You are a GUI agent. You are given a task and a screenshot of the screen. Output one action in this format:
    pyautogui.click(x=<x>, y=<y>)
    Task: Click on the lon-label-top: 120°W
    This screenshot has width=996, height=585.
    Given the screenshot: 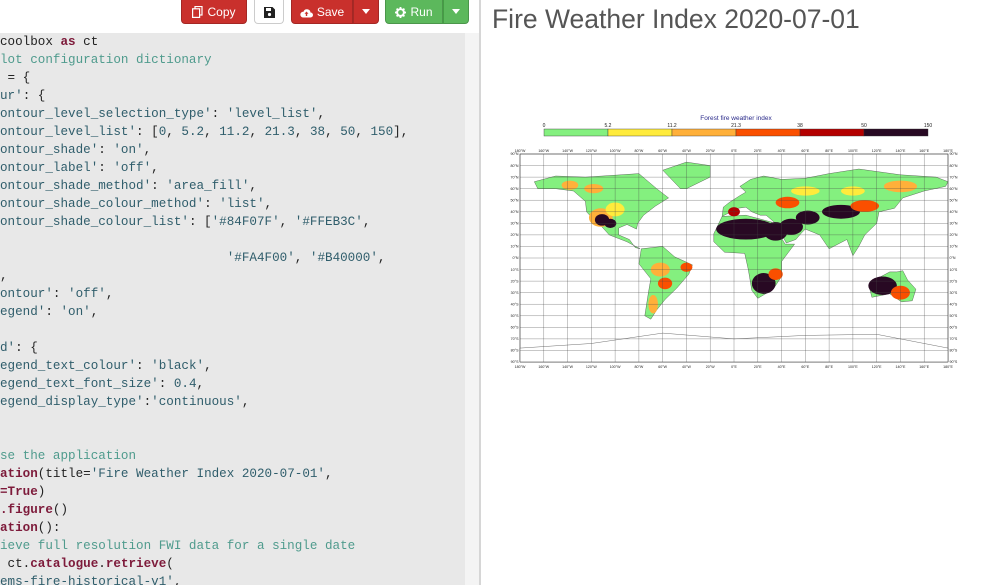 What is the action you would take?
    pyautogui.click(x=591, y=151)
    